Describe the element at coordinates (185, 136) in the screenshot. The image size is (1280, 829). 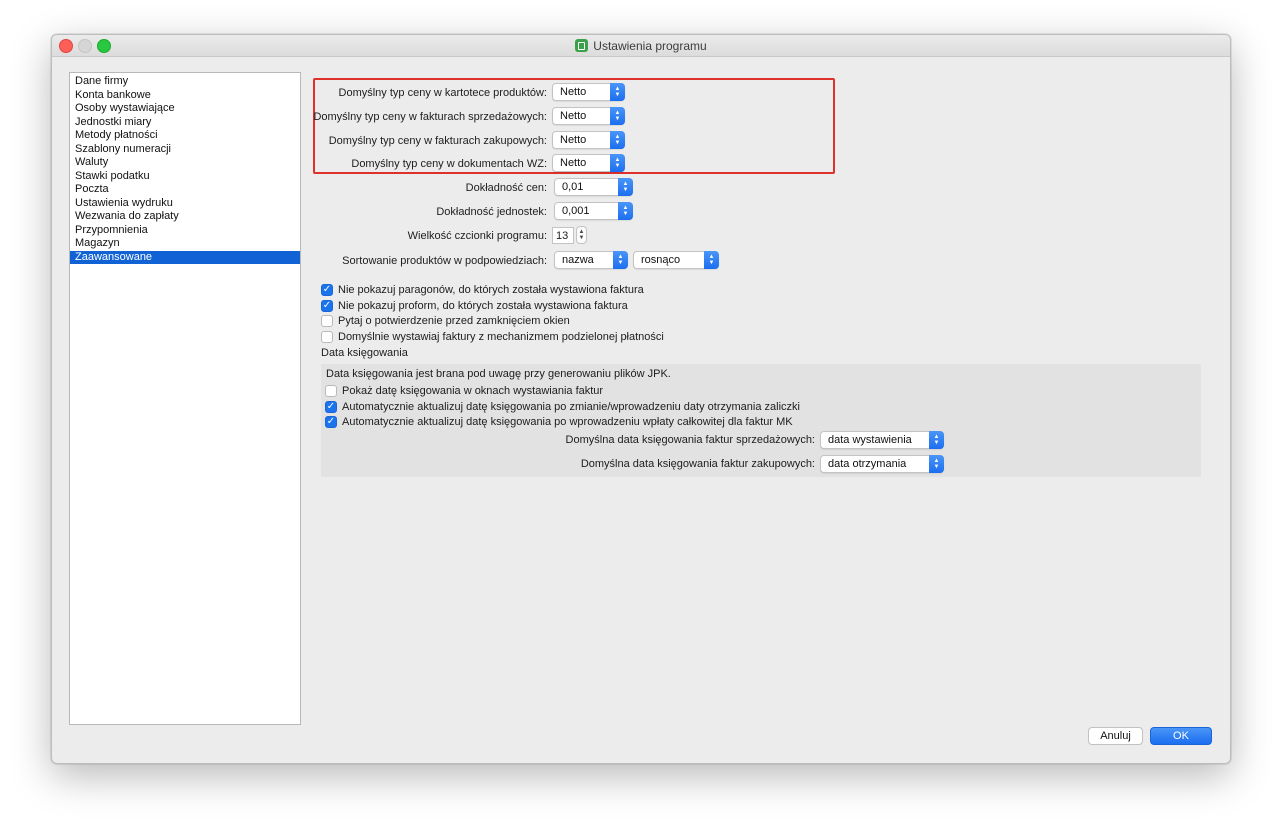
I see `sidebar-item-metody-platnosci: Metody płatności` at that location.